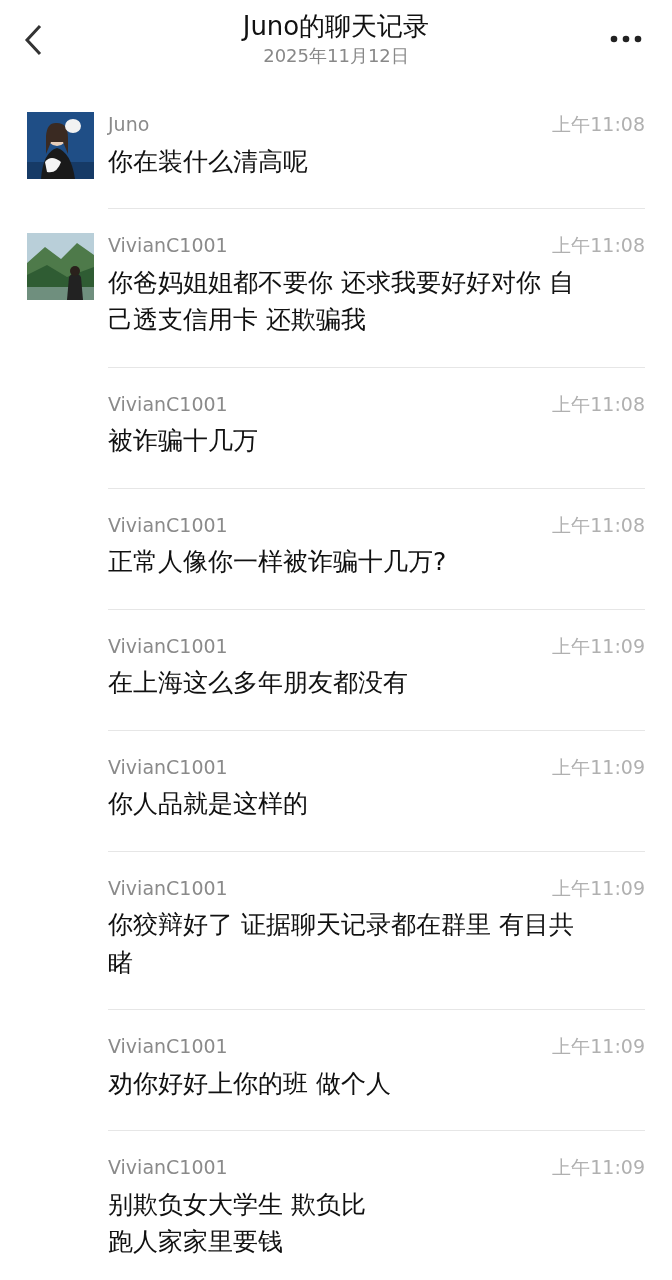 This screenshot has height=1280, width=672. I want to click on message-text: 别欺负女大学生 欺负比 跑人家家里要钱, so click(237, 1223).